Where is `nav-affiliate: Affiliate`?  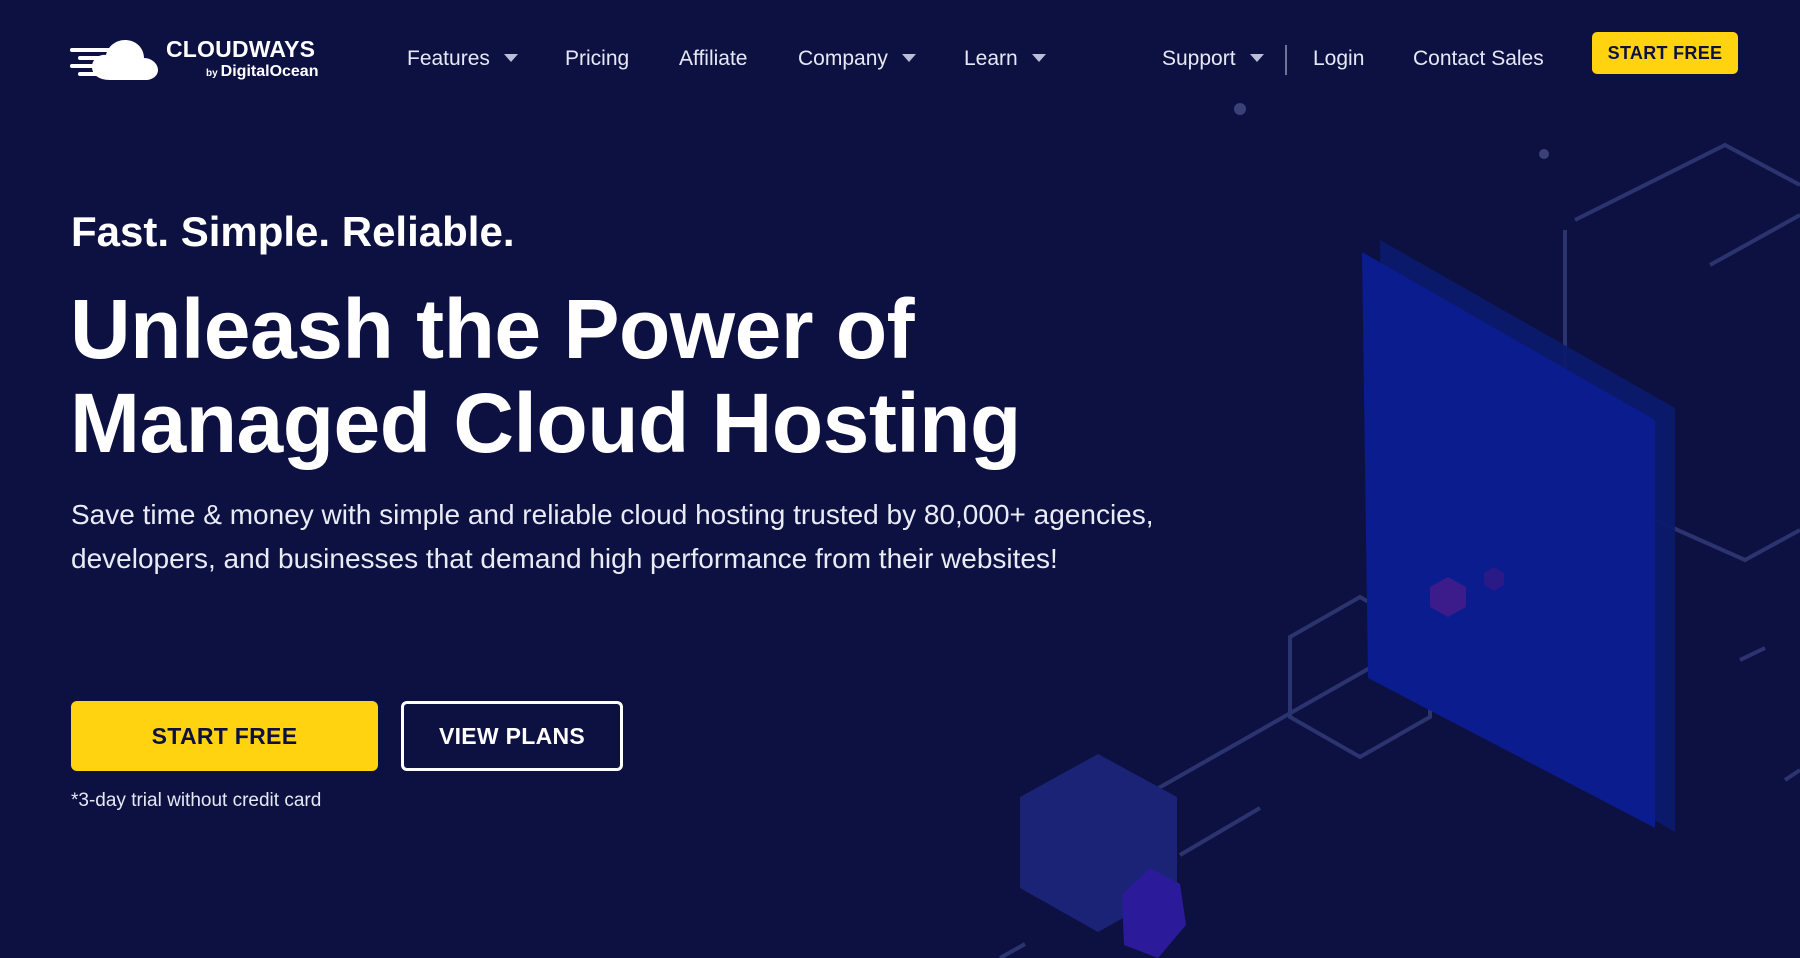 nav-affiliate: Affiliate is located at coordinates (713, 59).